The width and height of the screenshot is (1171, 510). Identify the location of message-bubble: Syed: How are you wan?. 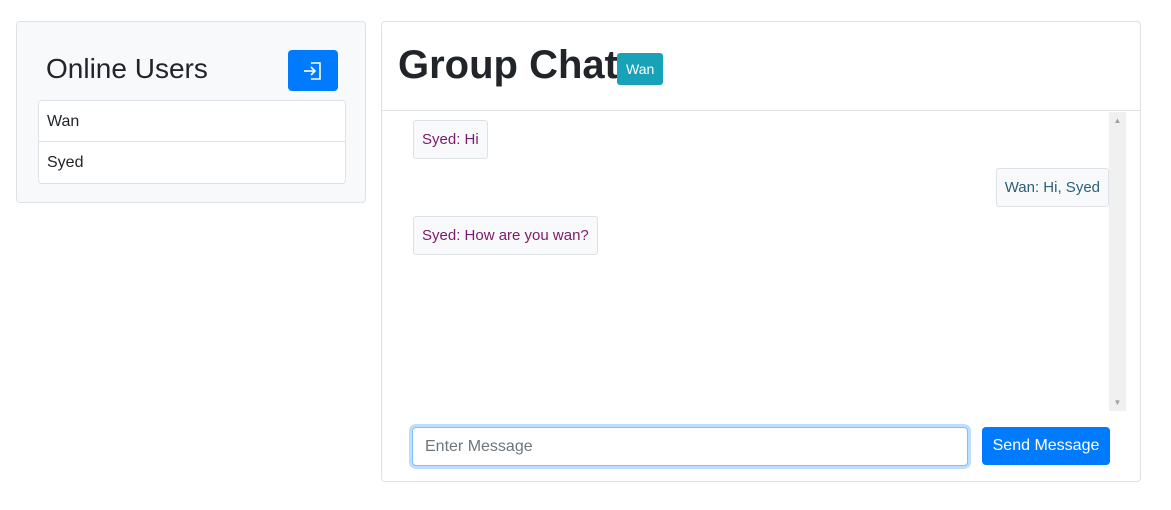
(505, 235).